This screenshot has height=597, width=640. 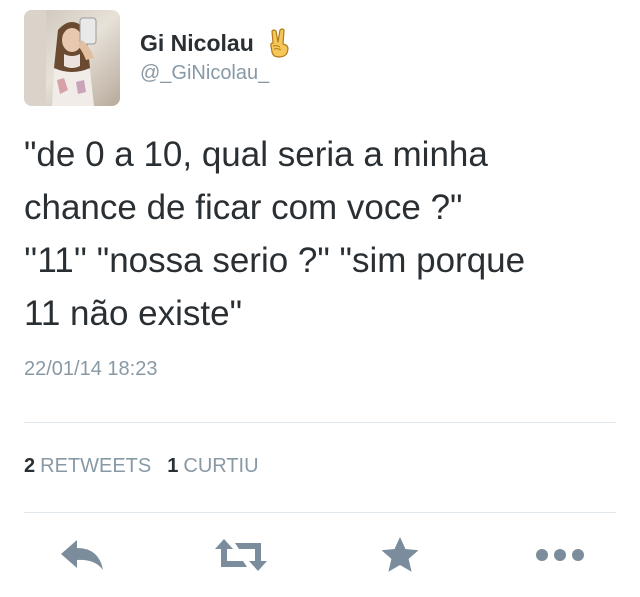 I want to click on retweet-button, so click(x=241, y=557).